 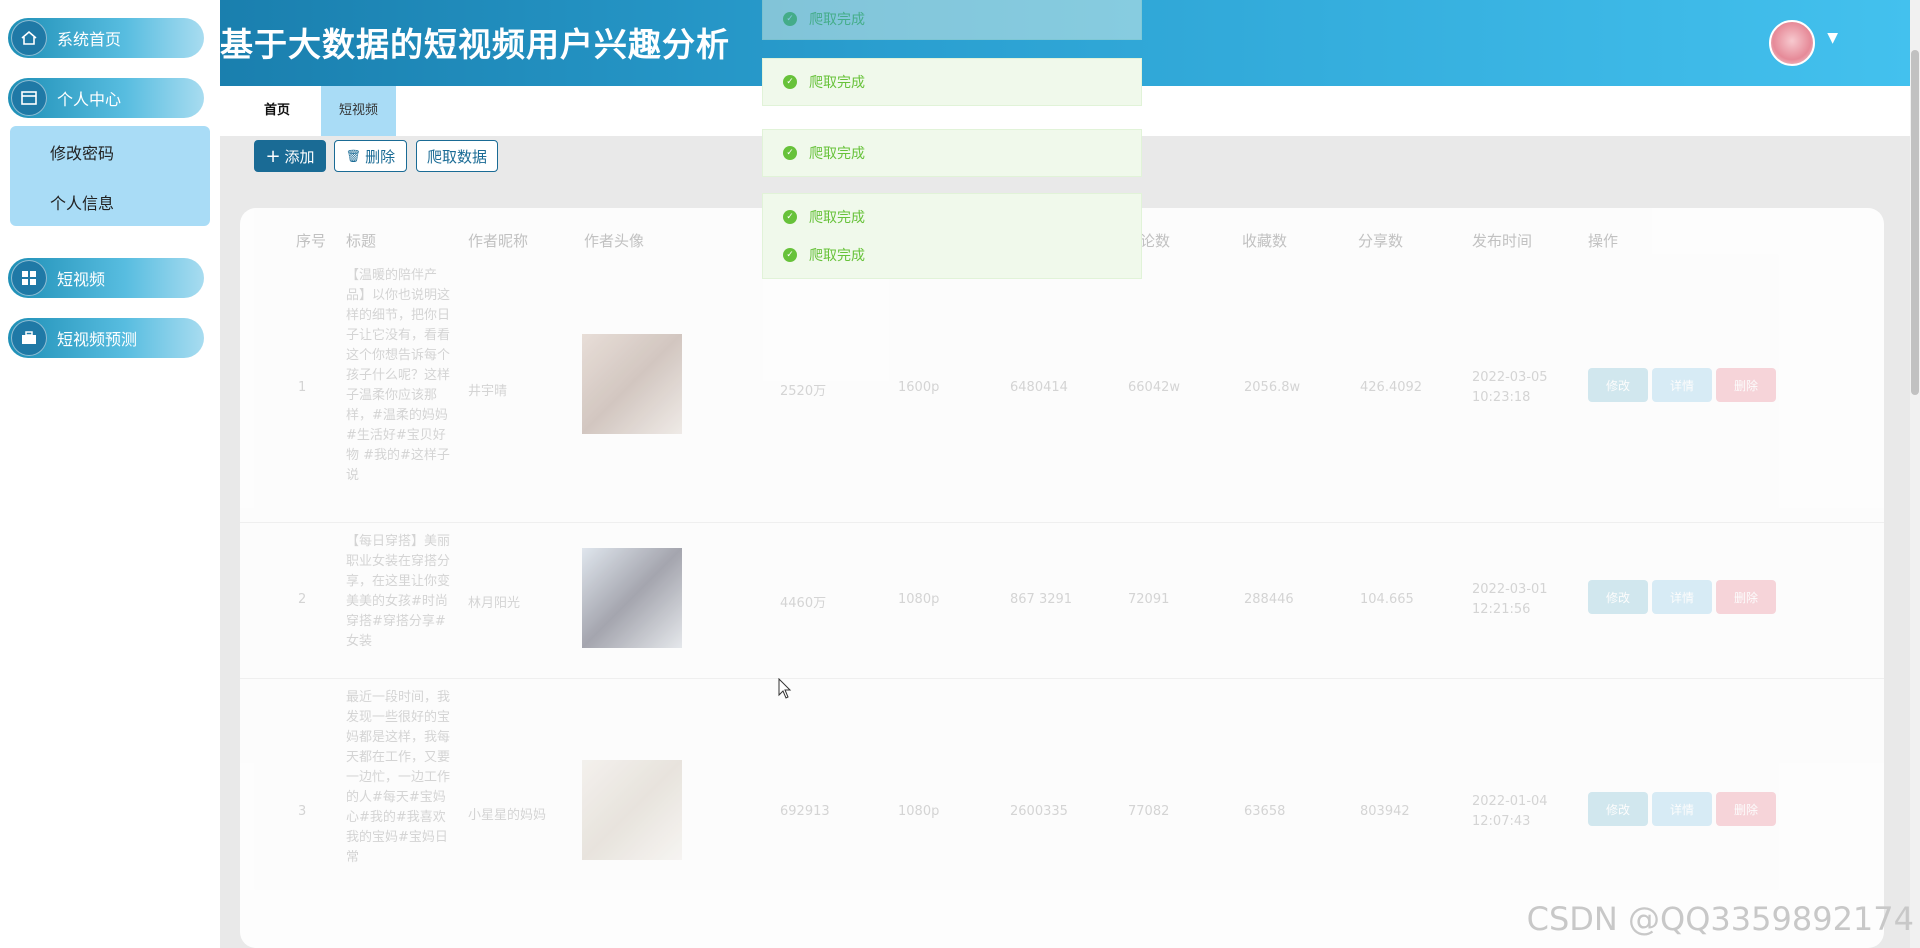 I want to click on avatar, so click(x=1792, y=43).